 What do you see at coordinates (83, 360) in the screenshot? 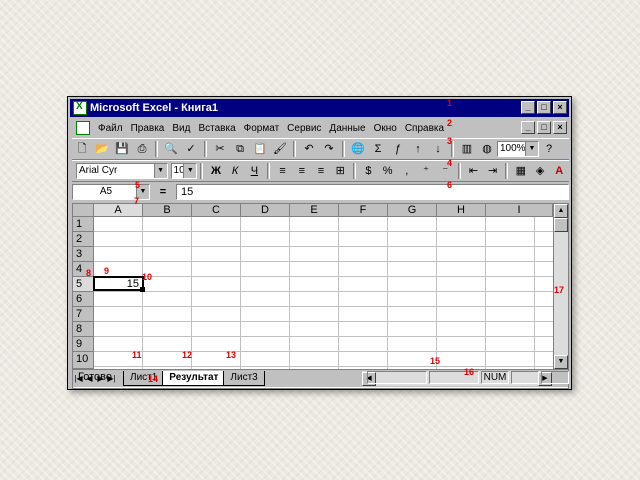
I see `row-header-10: 10` at bounding box center [83, 360].